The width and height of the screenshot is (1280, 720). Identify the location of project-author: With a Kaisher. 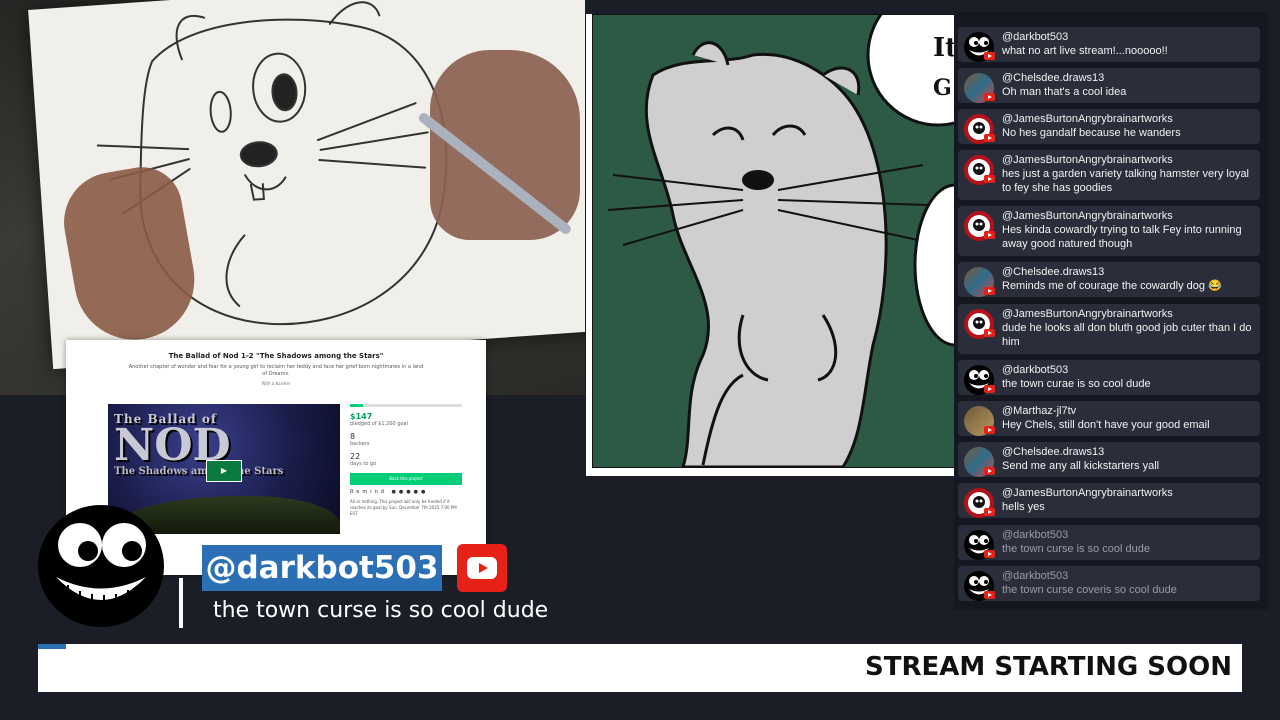
(276, 383).